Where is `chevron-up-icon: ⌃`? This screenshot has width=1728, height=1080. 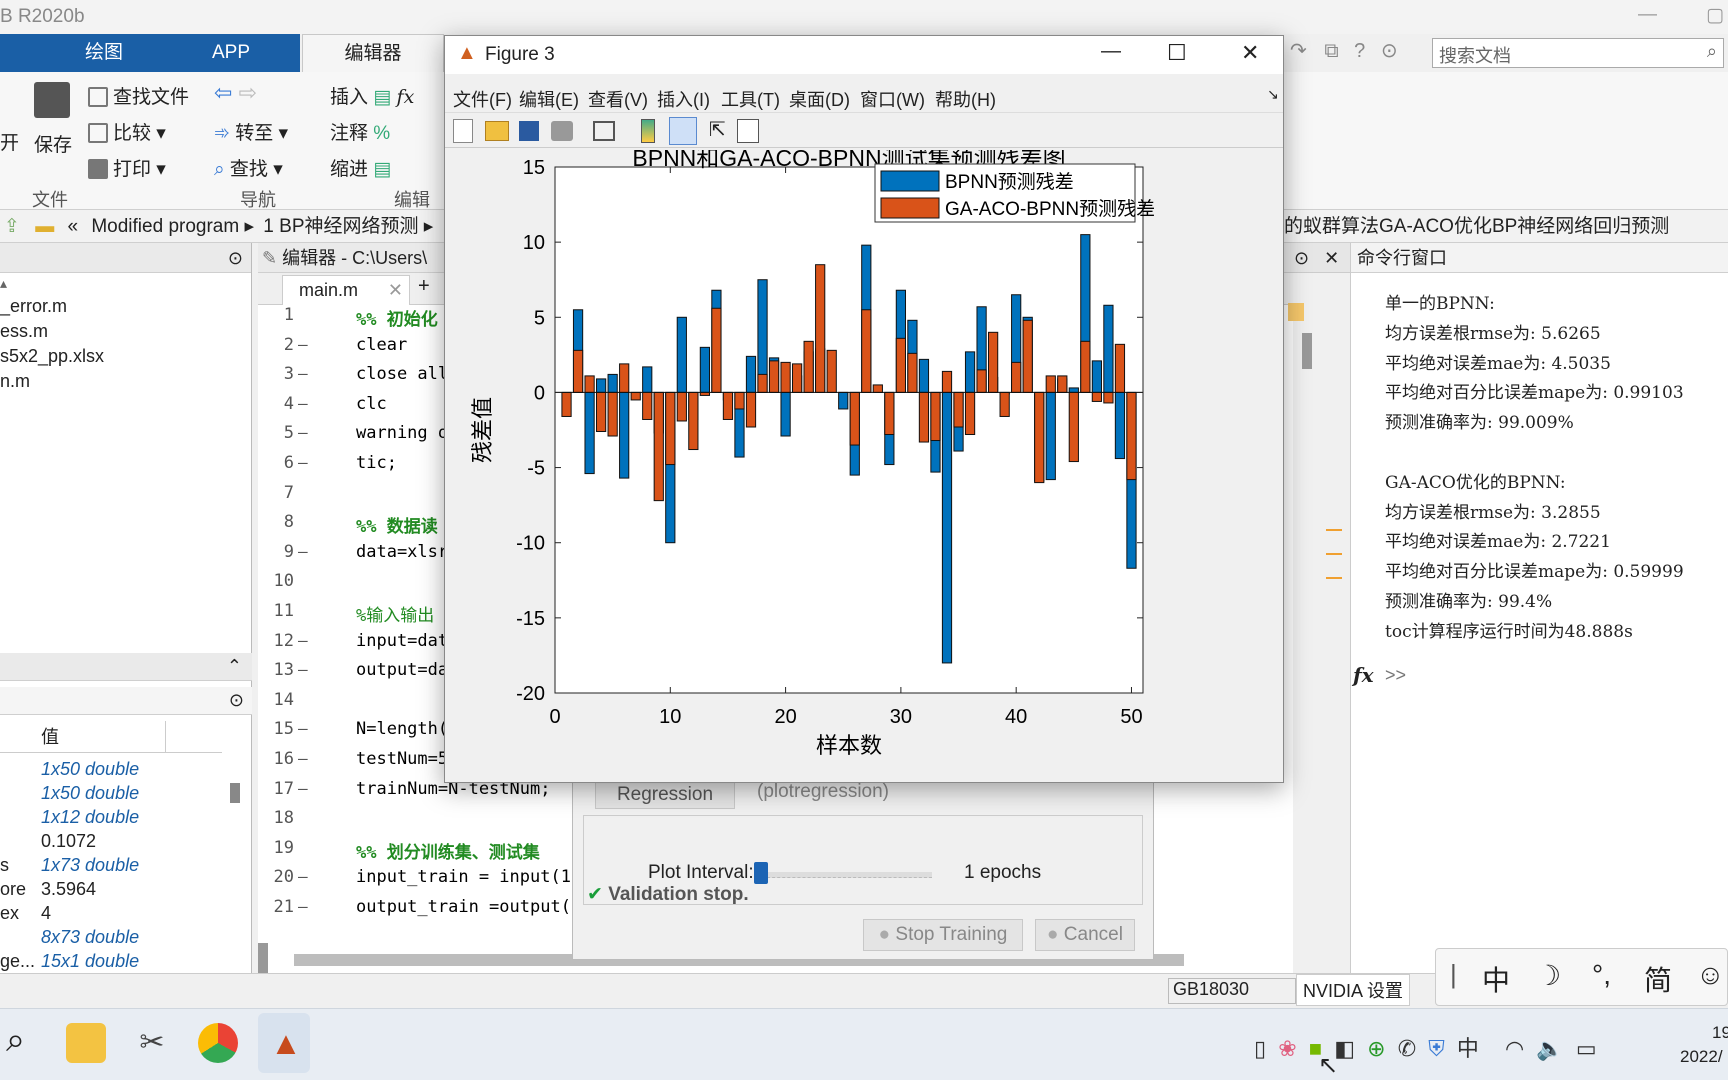
chevron-up-icon: ⌃ is located at coordinates (234, 666).